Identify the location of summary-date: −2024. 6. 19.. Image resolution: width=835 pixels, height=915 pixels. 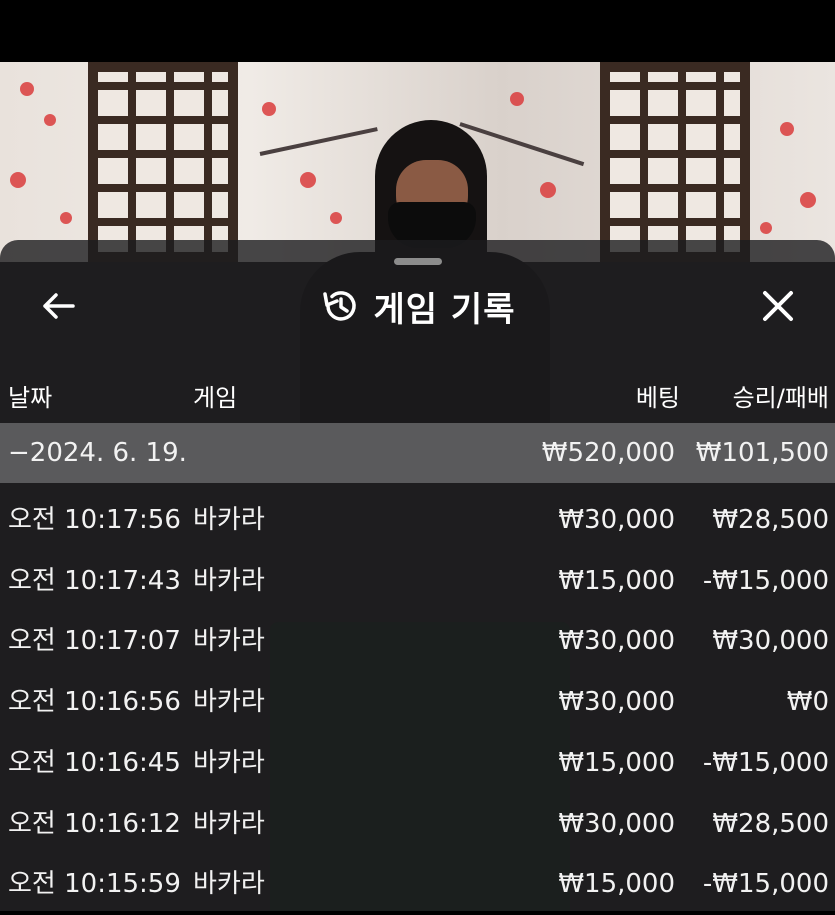
(97, 453).